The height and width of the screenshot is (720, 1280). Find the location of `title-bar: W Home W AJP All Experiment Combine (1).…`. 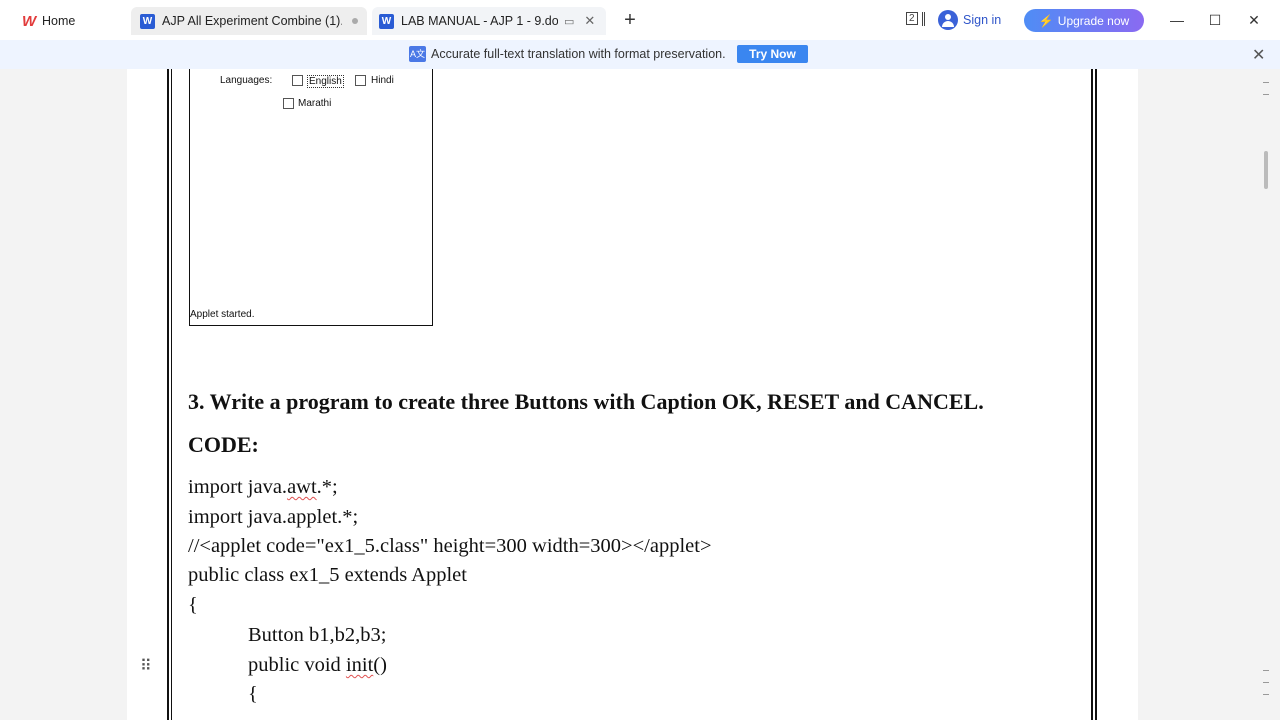

title-bar: W Home W AJP All Experiment Combine (1).… is located at coordinates (640, 20).